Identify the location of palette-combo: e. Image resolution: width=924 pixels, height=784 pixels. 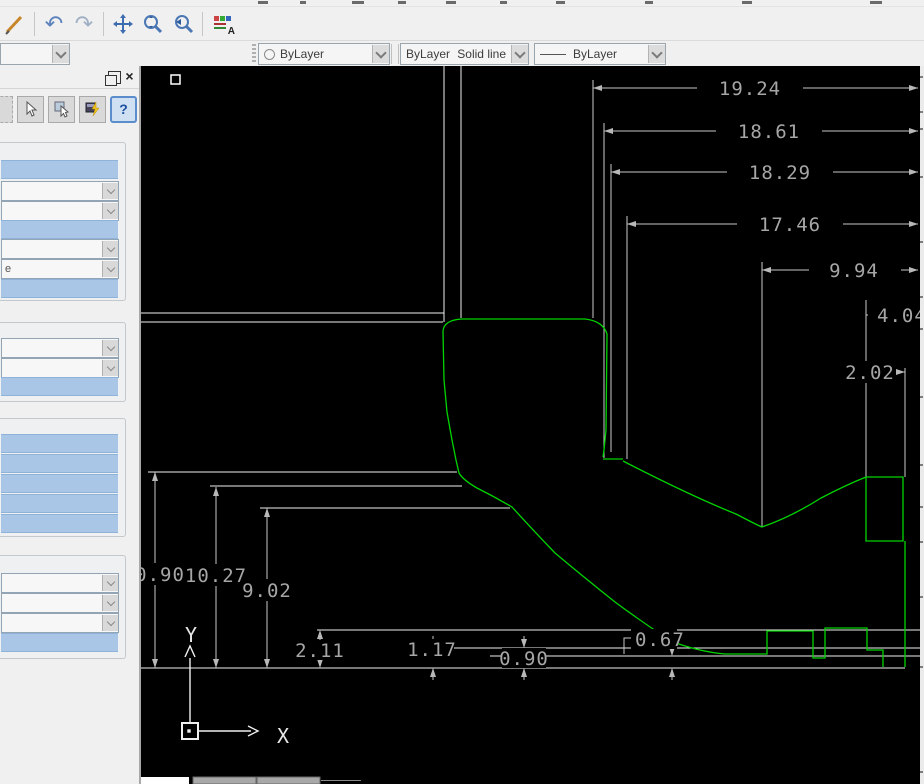
(60, 269).